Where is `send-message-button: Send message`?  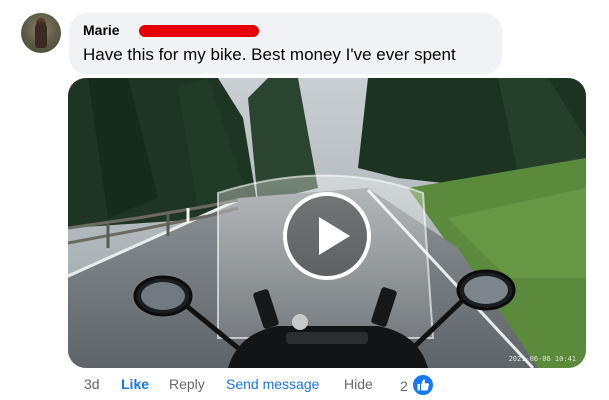 send-message-button: Send message is located at coordinates (272, 384).